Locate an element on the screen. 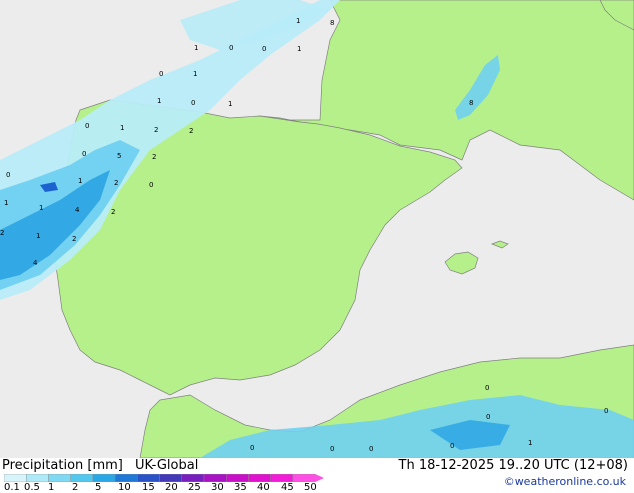 Image resolution: width=634 pixels, height=493 pixels. scale-label: 35 is located at coordinates (240, 487).